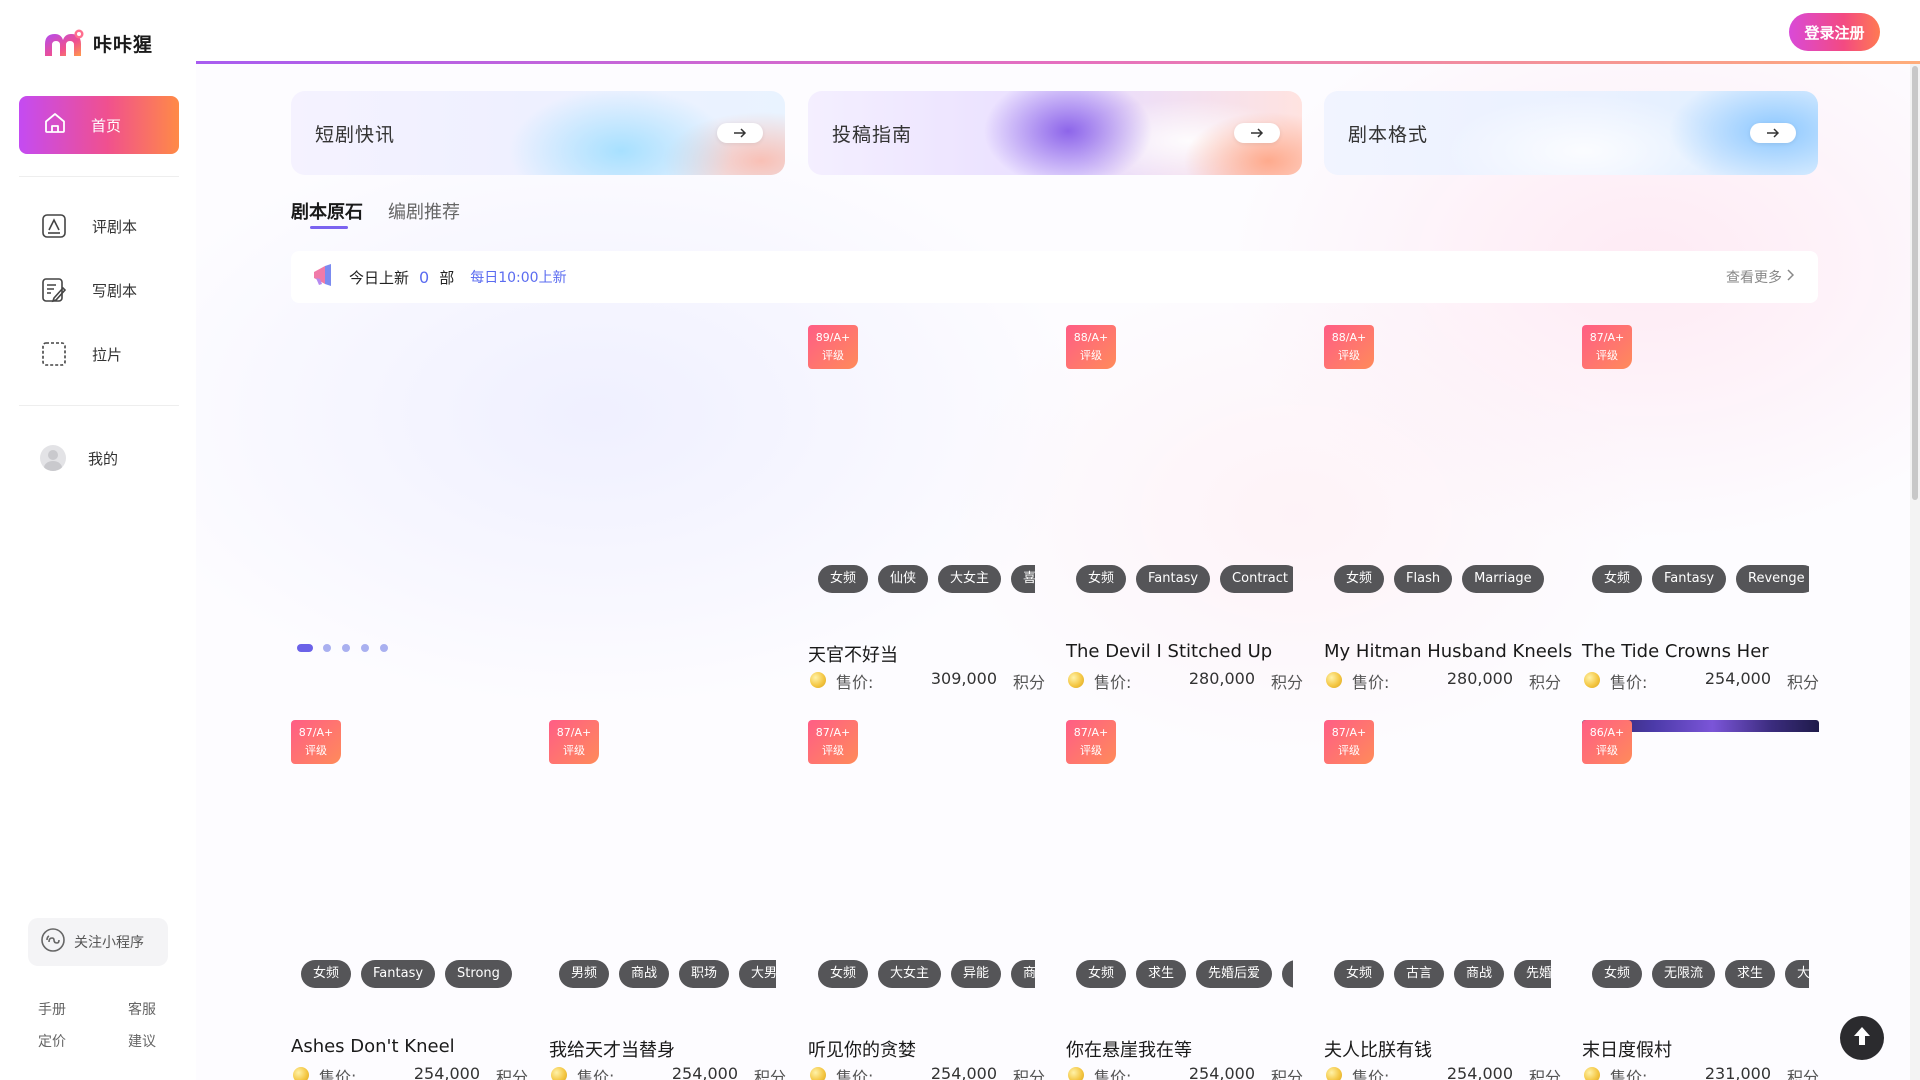 Image resolution: width=1920 pixels, height=1080 pixels. What do you see at coordinates (1797, 974) in the screenshot?
I see `genre-tag: 大女` at bounding box center [1797, 974].